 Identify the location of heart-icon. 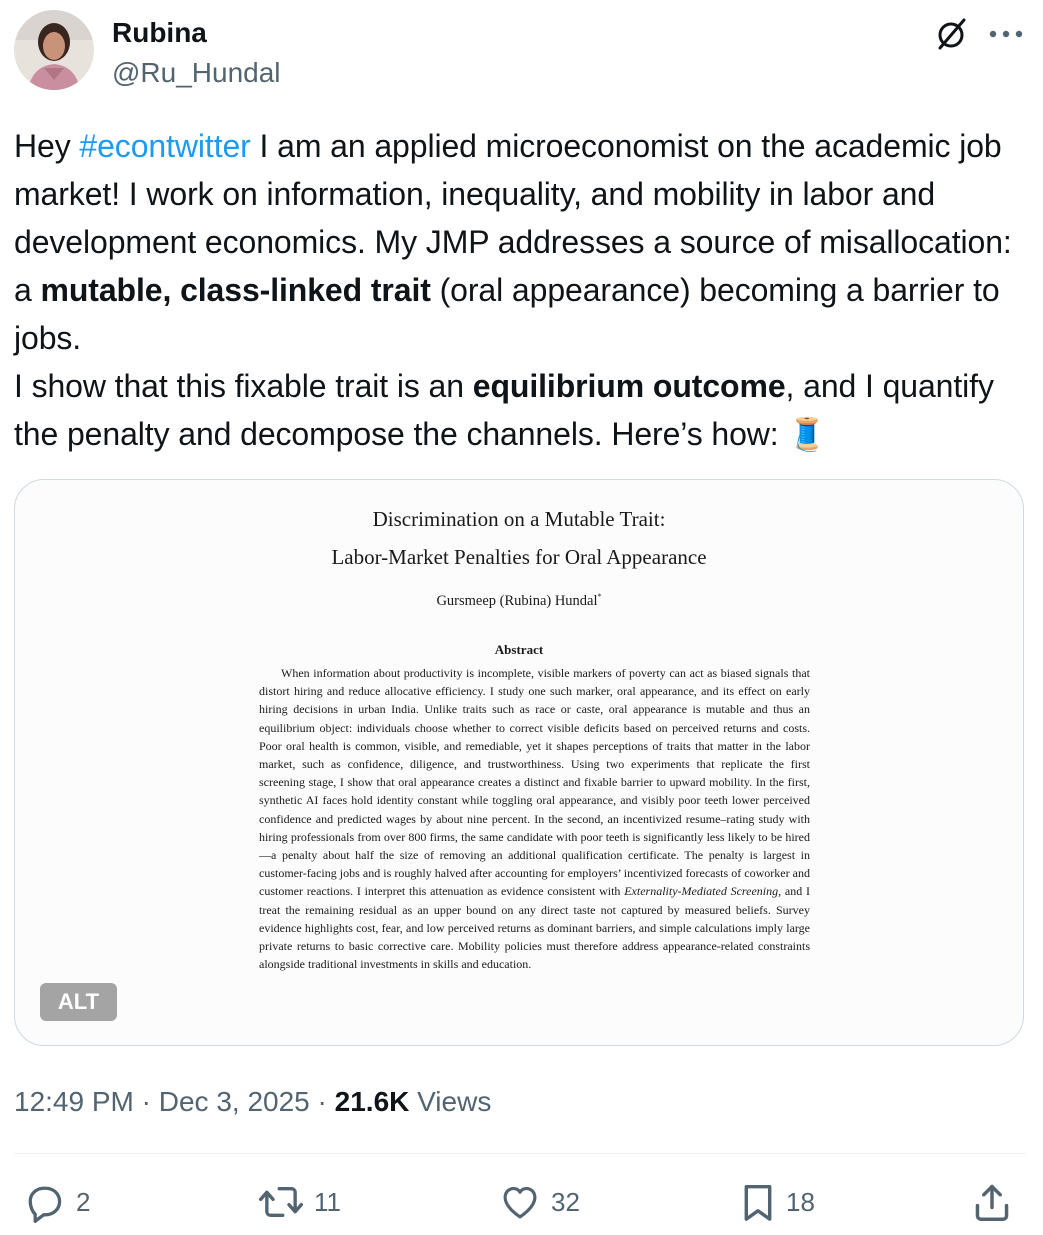
(520, 1202).